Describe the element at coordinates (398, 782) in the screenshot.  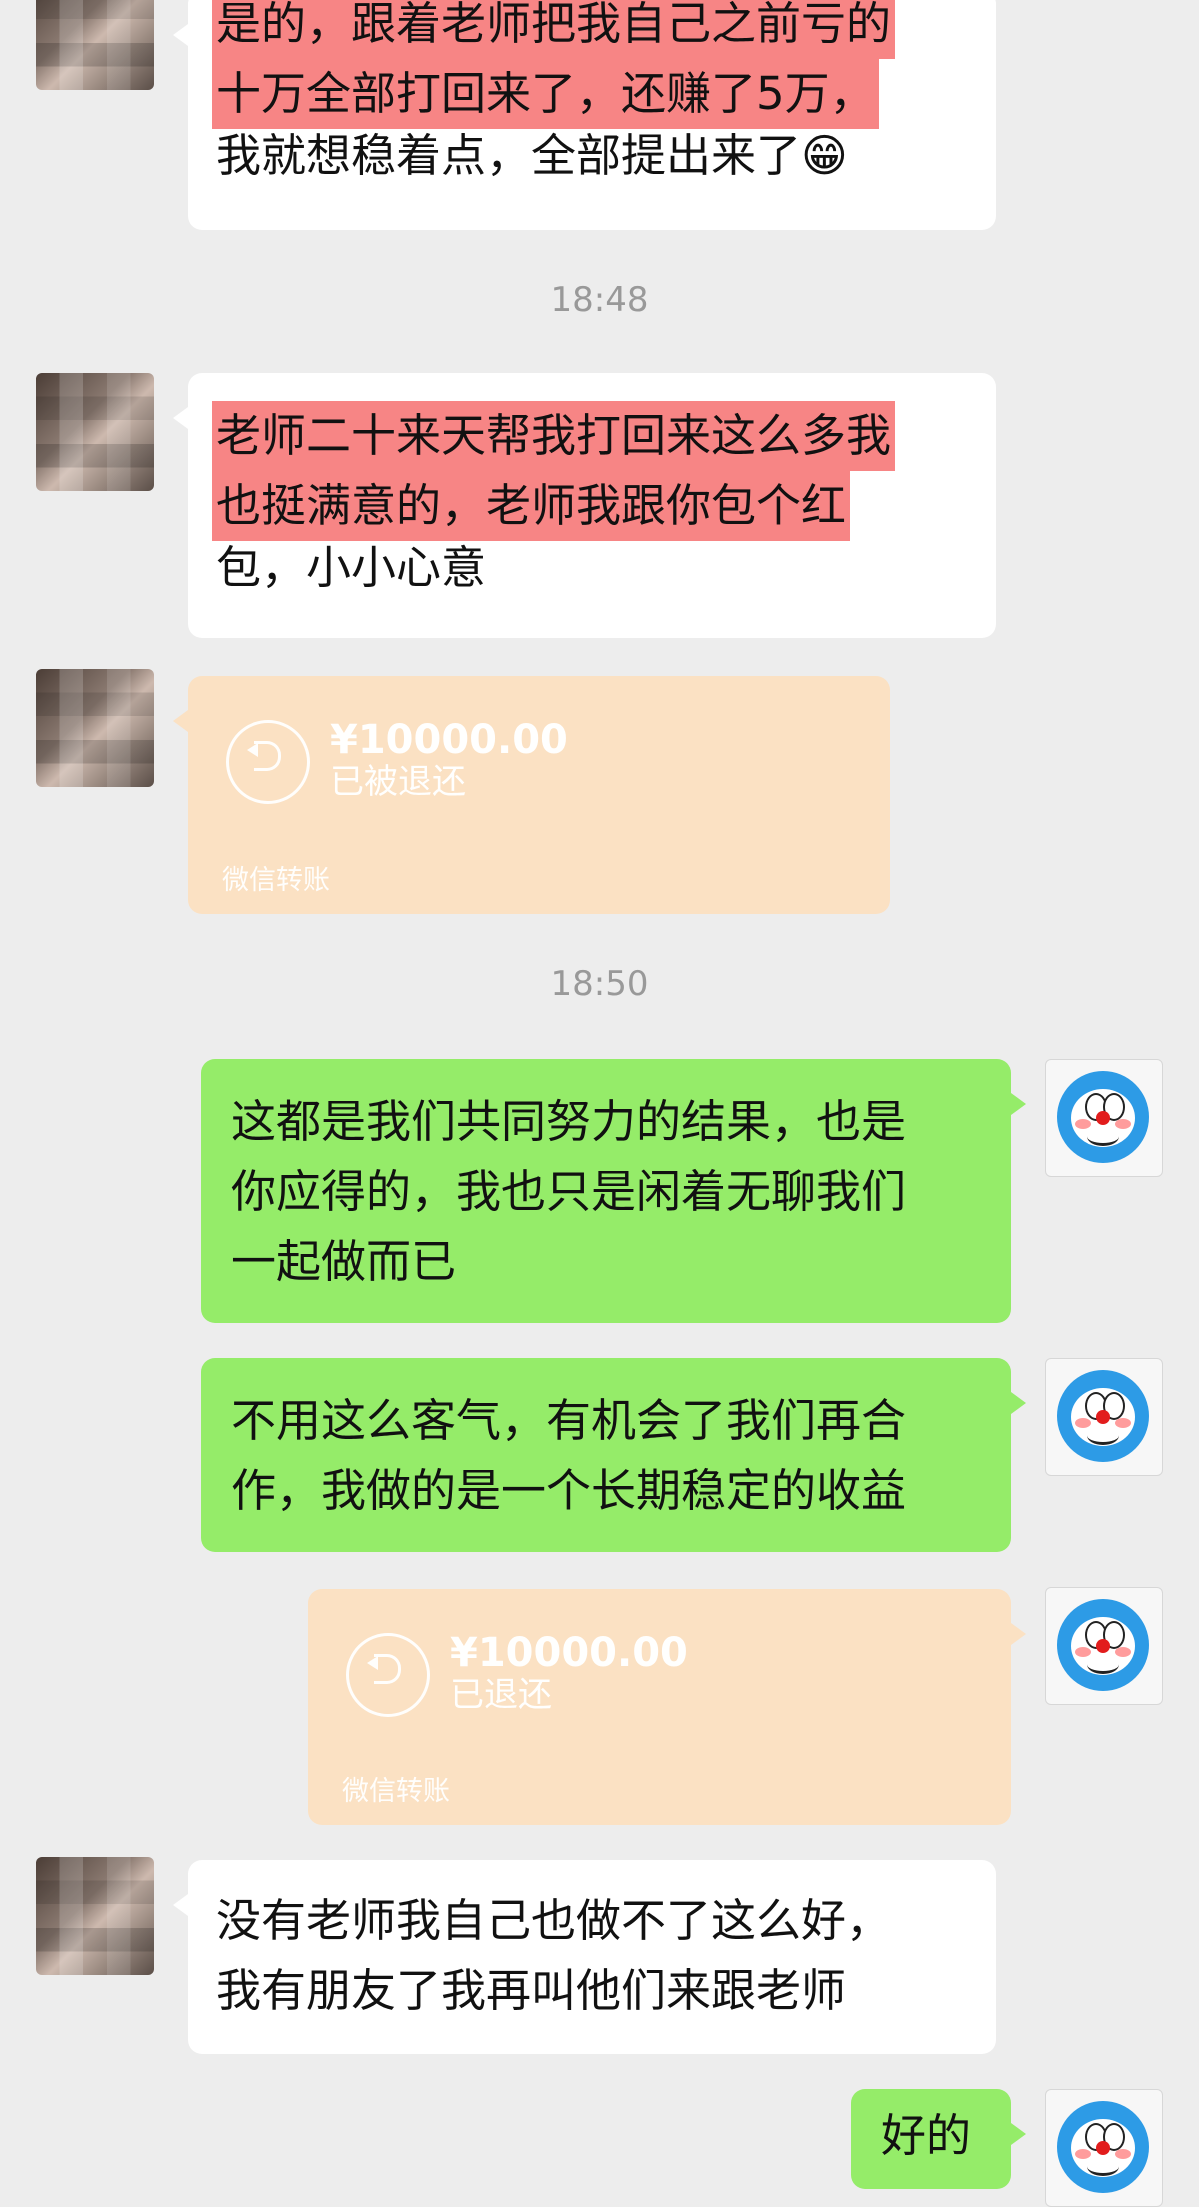
I see `transfer-status: 已被退还` at that location.